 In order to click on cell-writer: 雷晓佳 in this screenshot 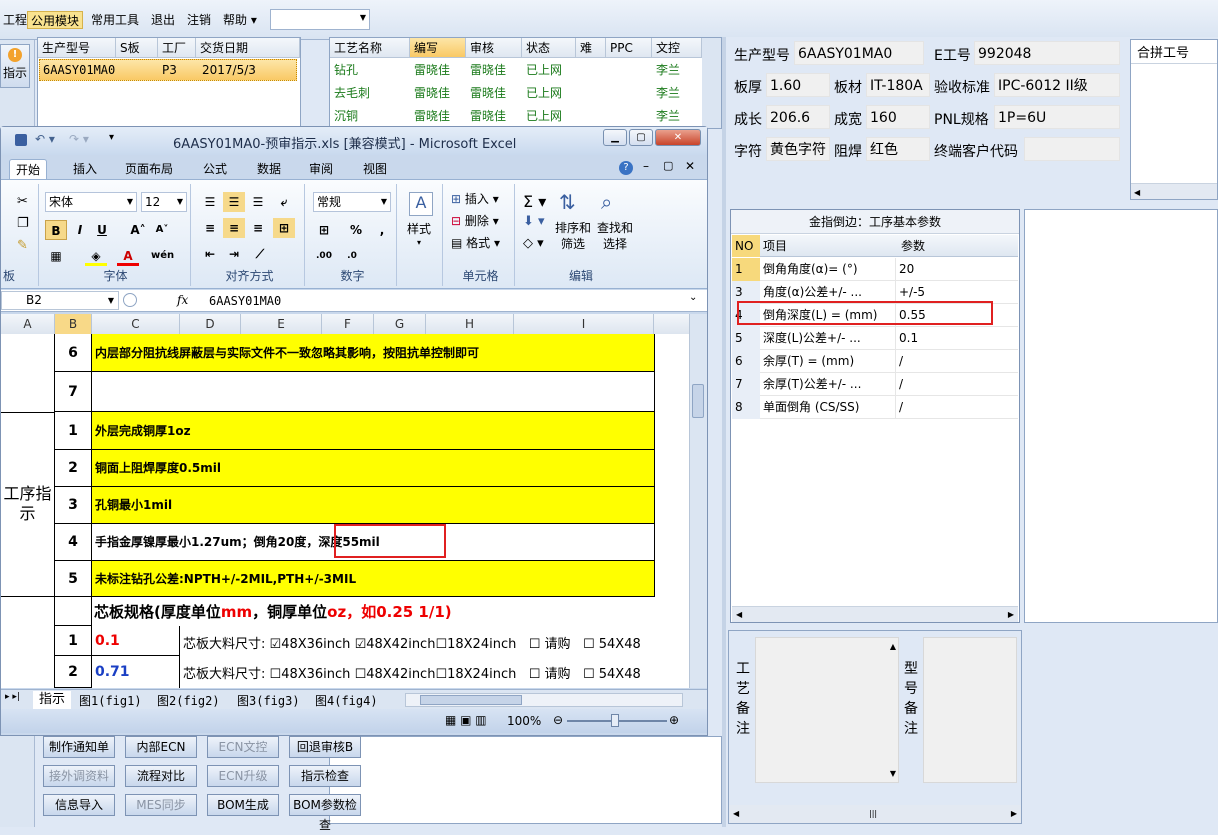, I will do `click(430, 93)`.